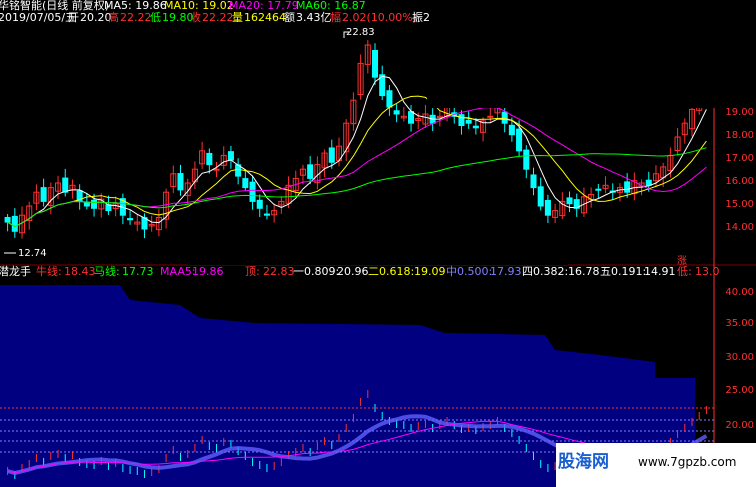 This screenshot has height=487, width=756. What do you see at coordinates (195, 17) in the screenshot?
I see `close-label: 收` at bounding box center [195, 17].